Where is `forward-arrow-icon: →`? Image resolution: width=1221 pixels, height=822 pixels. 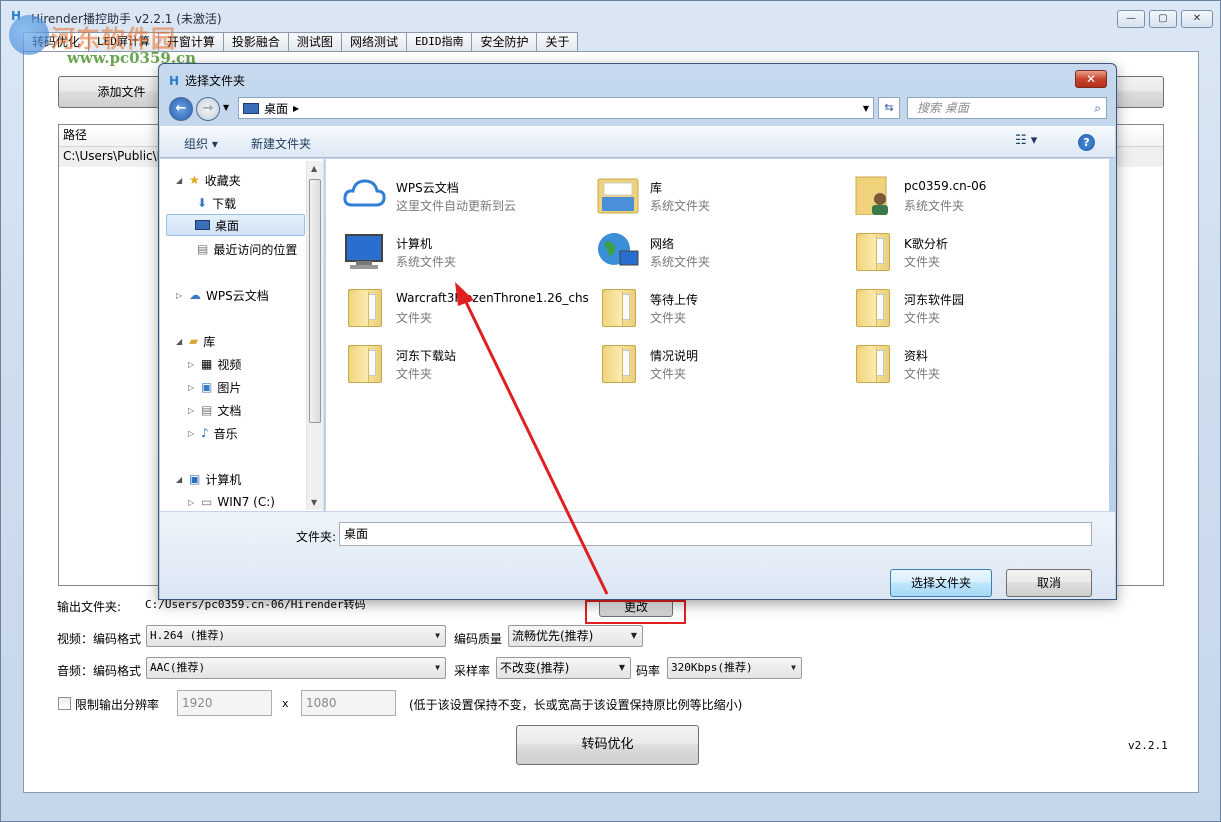 forward-arrow-icon: → is located at coordinates (208, 109).